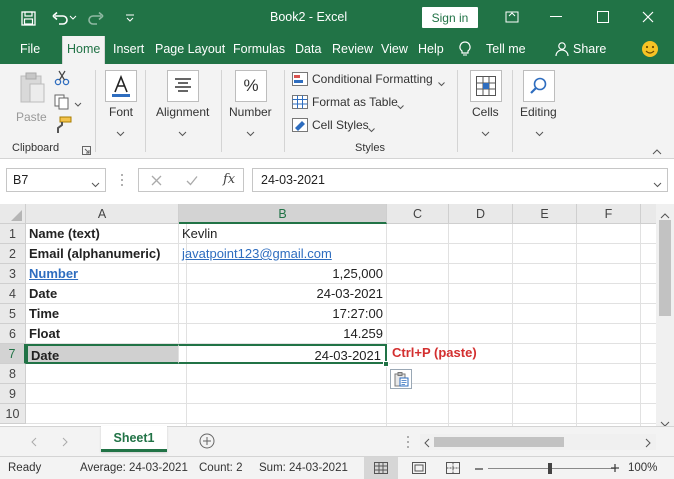 The height and width of the screenshot is (479, 674). I want to click on tab-home: Home, so click(84, 50).